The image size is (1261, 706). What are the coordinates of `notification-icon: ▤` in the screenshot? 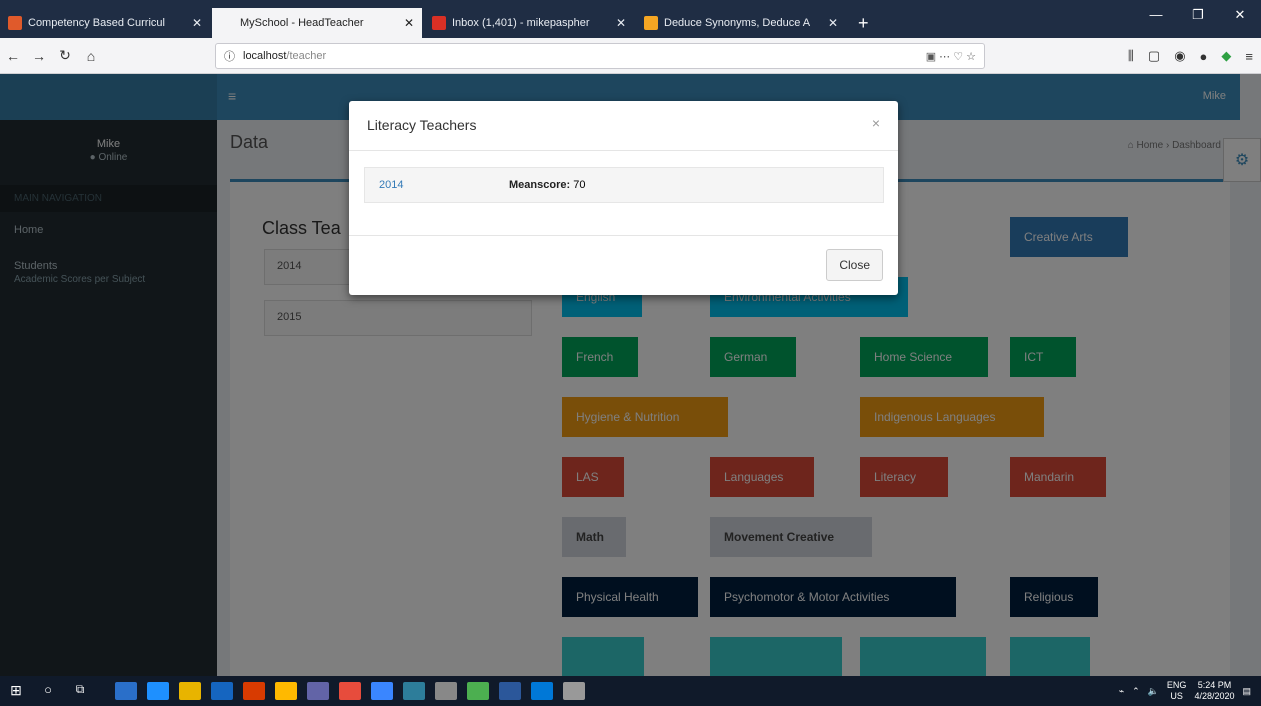 It's located at (1246, 691).